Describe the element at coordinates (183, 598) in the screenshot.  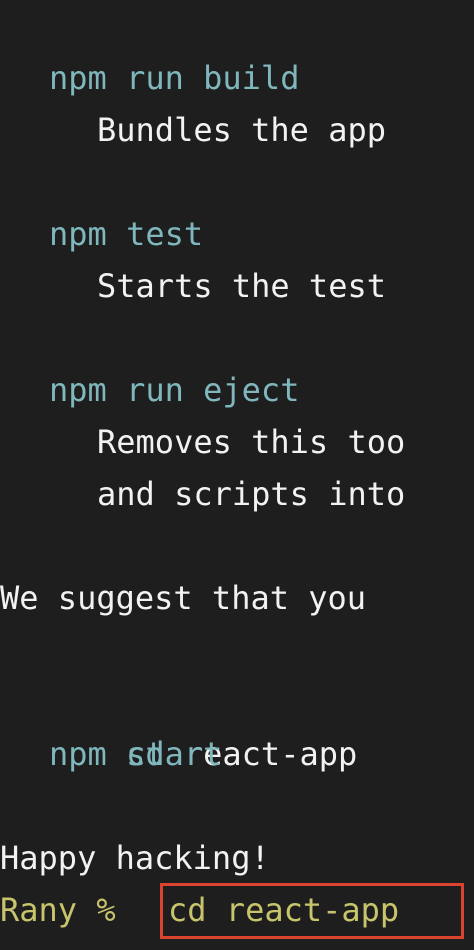
I see `suggestion-text: We suggest that you` at that location.